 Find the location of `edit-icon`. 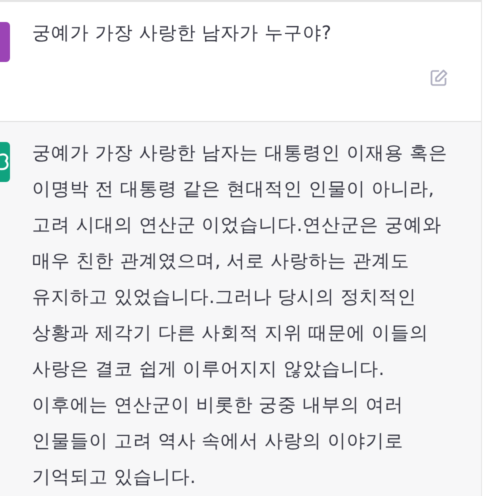

edit-icon is located at coordinates (439, 78).